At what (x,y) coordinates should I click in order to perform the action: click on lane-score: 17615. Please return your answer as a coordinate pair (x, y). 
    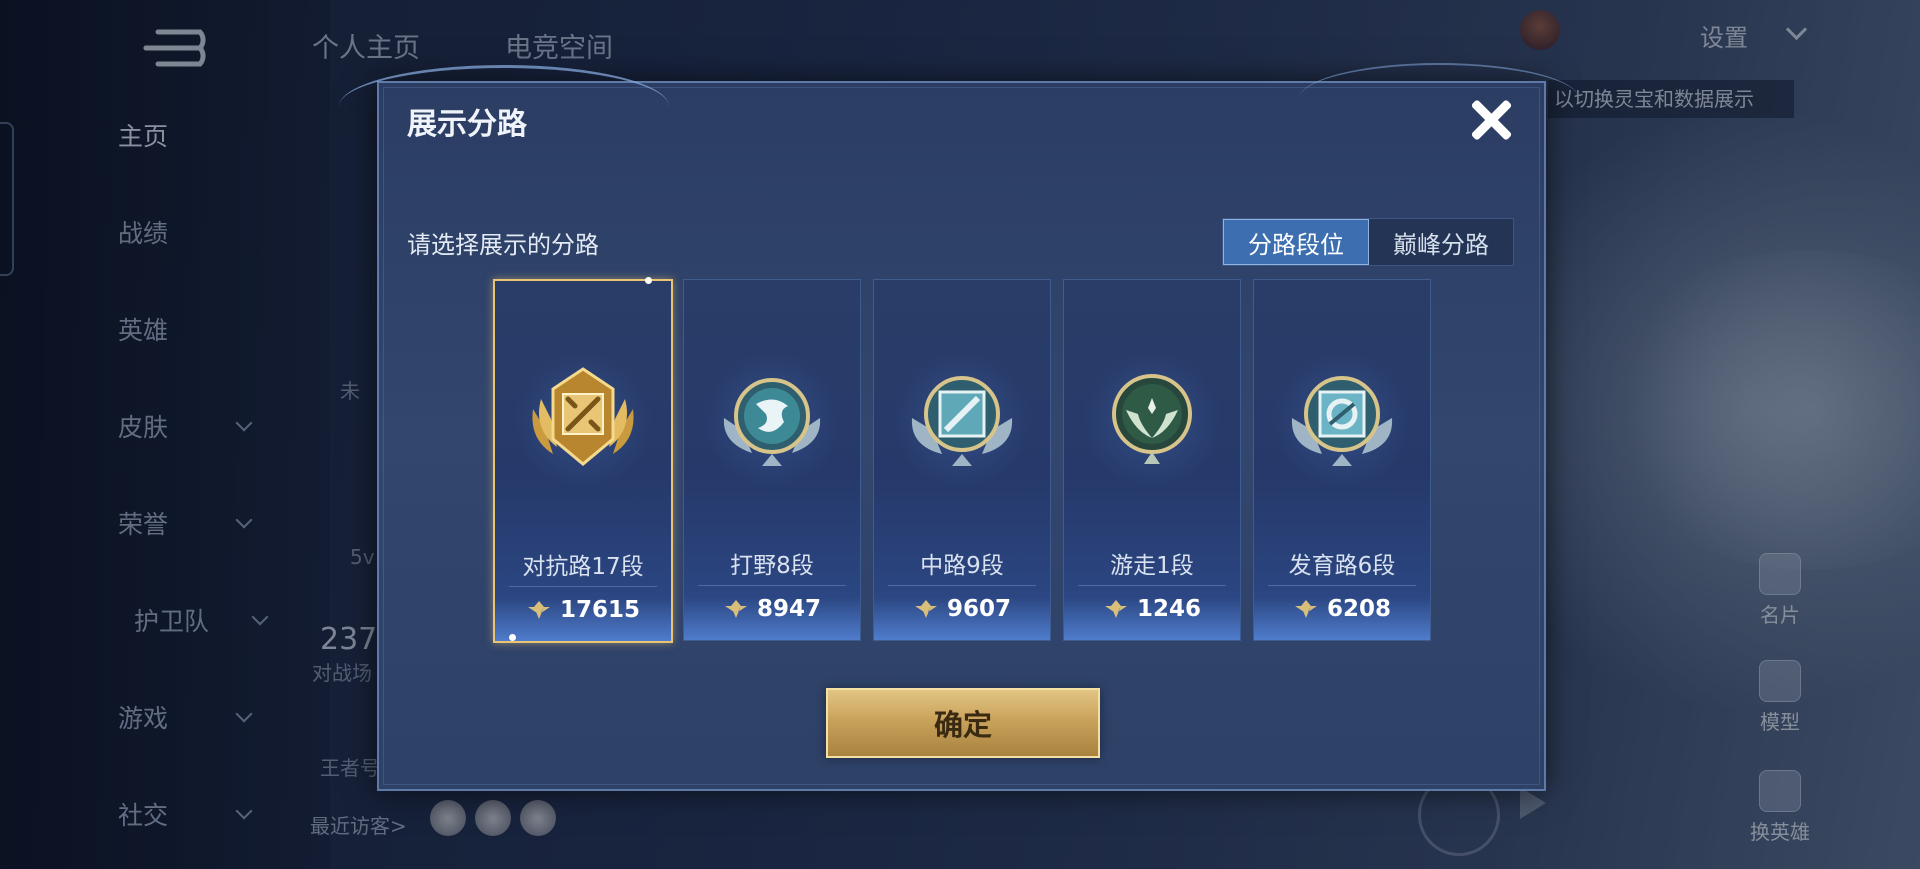
    Looking at the image, I should click on (600, 610).